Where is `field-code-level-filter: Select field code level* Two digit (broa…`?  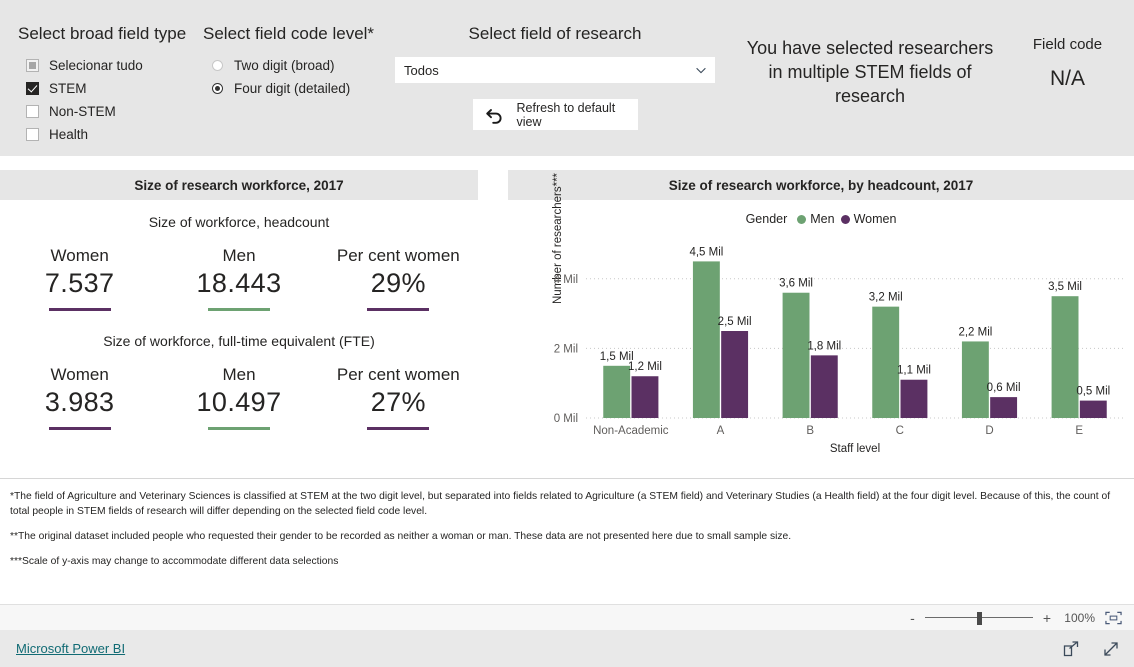 field-code-level-filter: Select field code level* Two digit (broa… is located at coordinates (288, 63).